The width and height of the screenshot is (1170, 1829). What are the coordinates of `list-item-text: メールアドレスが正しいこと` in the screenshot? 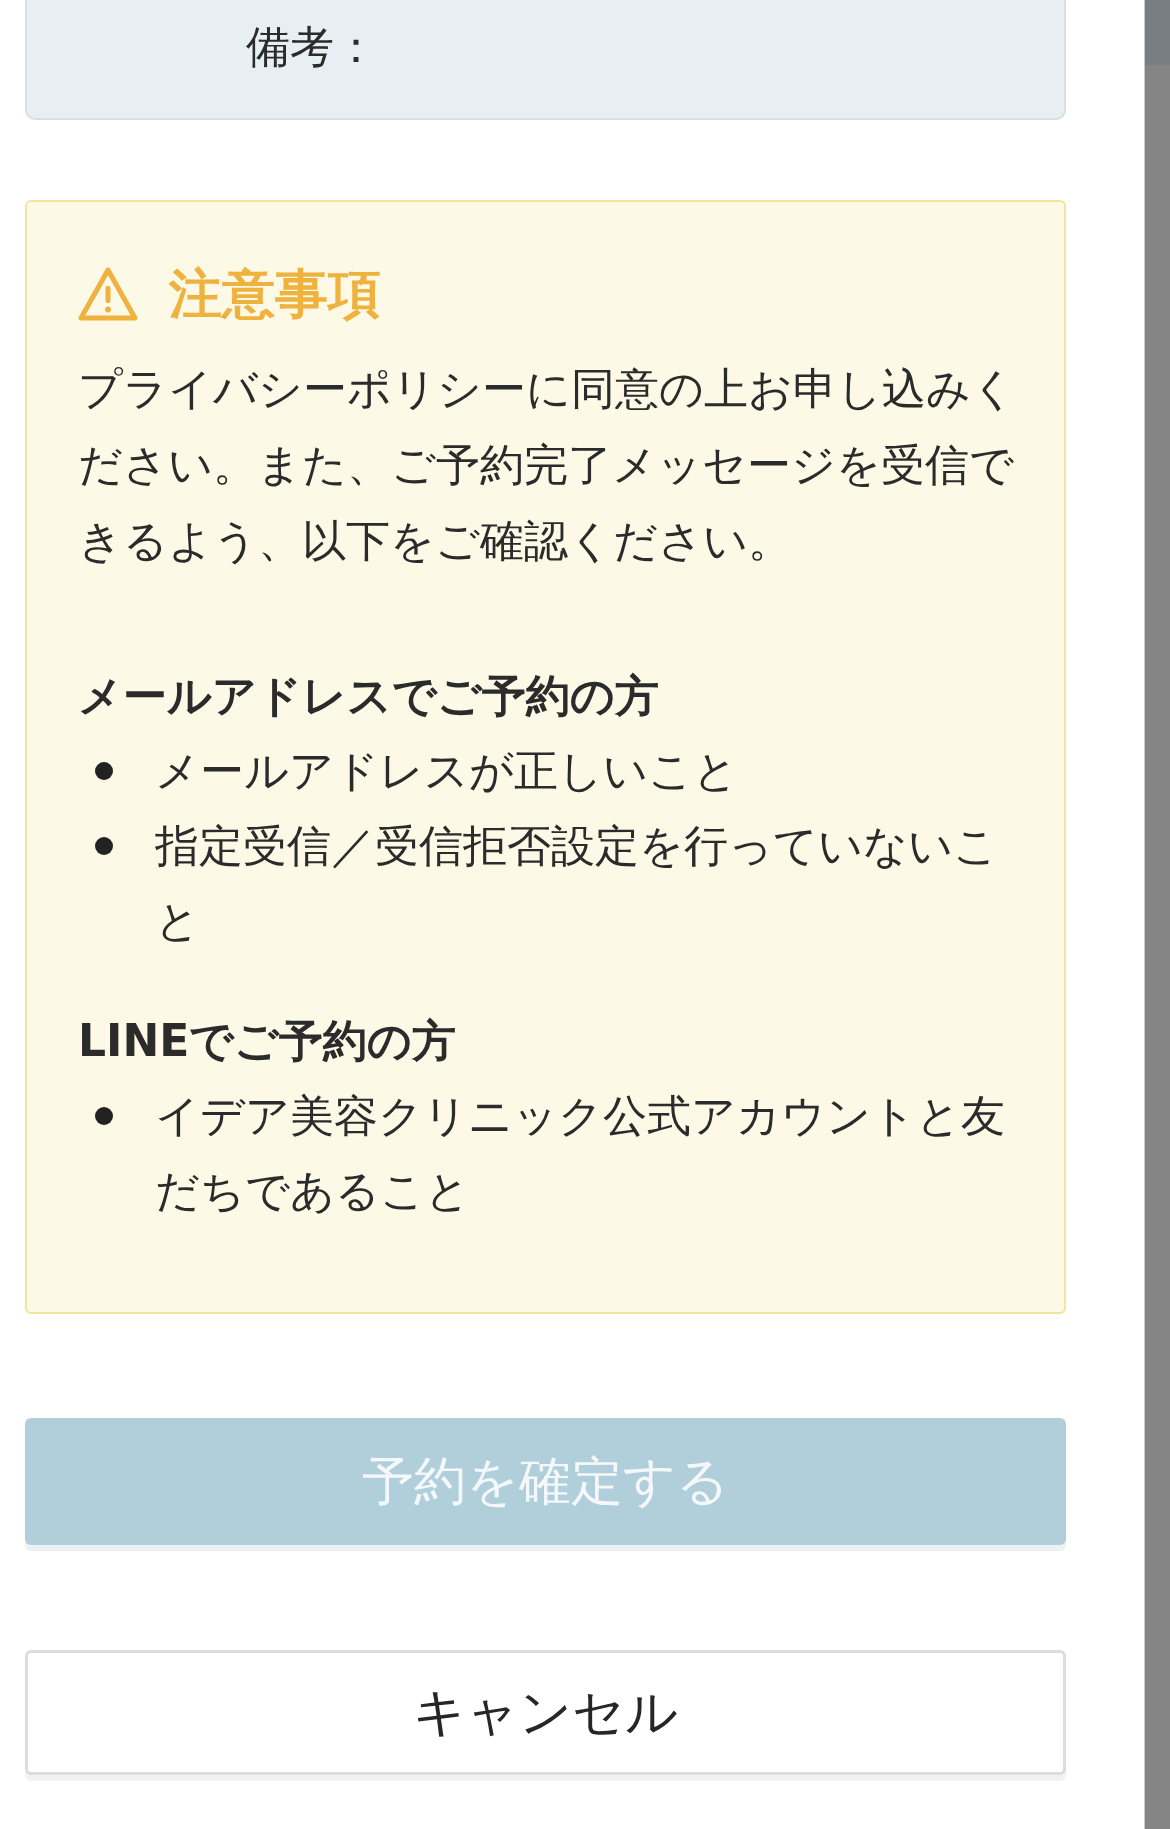 It's located at (447, 771).